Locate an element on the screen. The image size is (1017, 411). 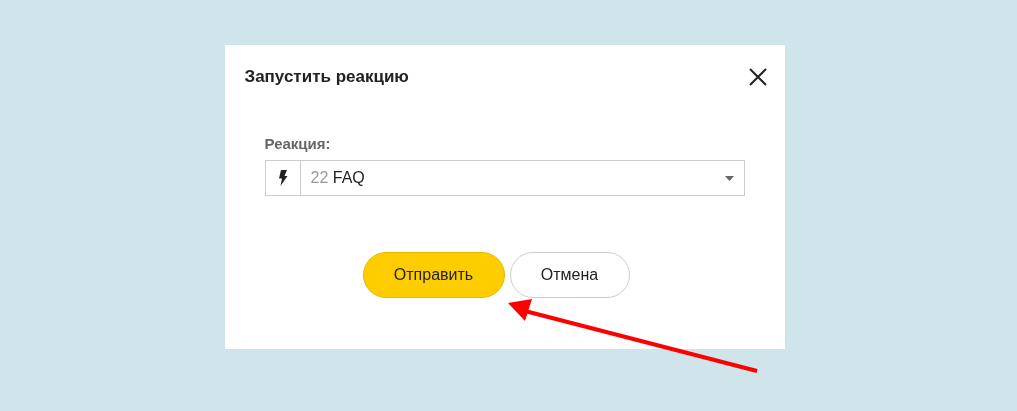
reaction-dropdown: 22 FAQ is located at coordinates (504, 178).